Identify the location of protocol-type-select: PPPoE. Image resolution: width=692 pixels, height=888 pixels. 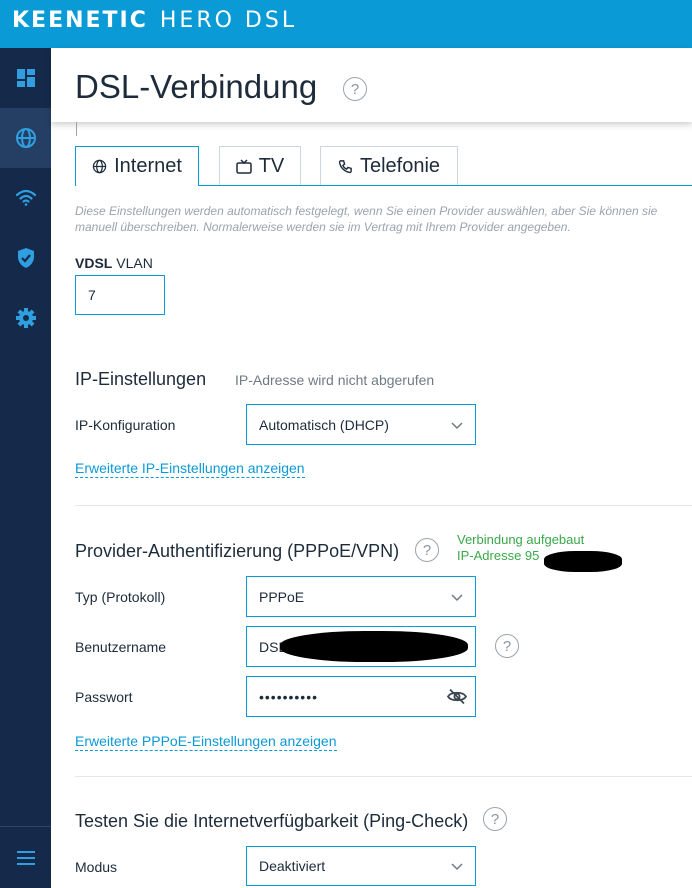
(361, 596).